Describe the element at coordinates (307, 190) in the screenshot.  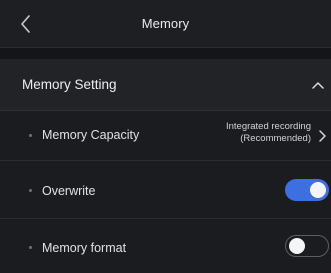
I see `overwrite-toggle` at that location.